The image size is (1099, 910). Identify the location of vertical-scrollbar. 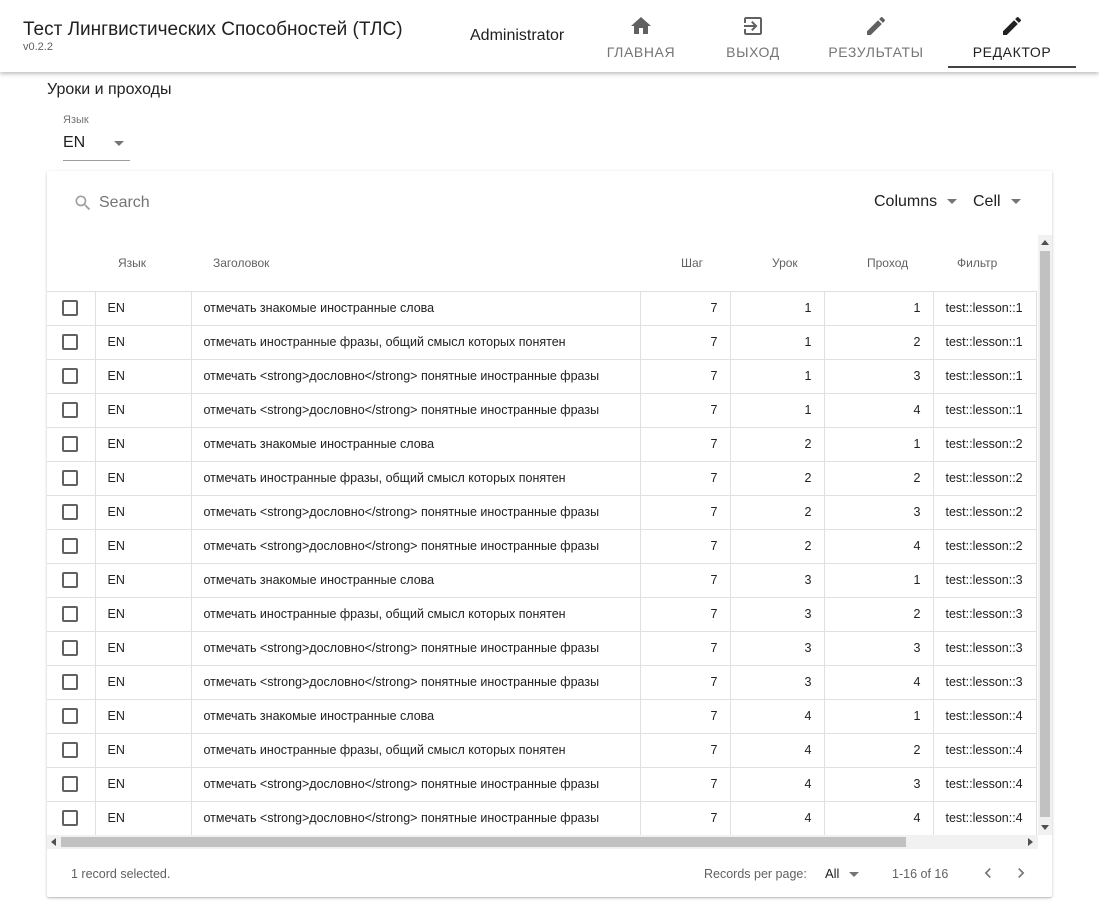
(1045, 535).